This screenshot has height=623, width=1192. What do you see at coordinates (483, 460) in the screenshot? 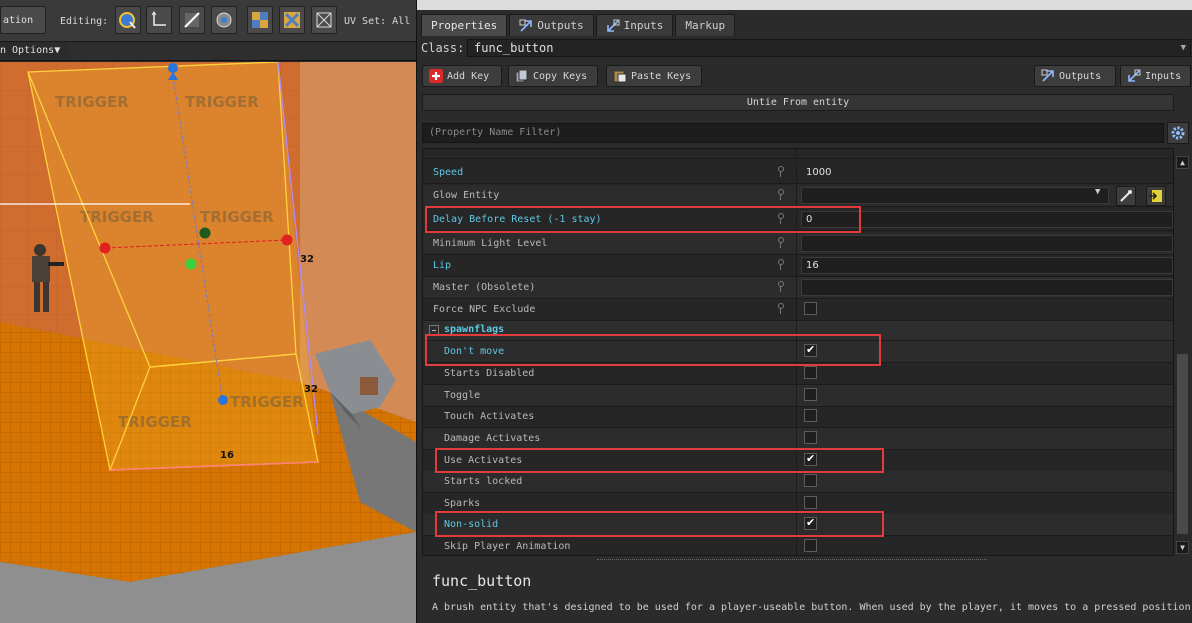
I see `flag-name: Use Activates` at bounding box center [483, 460].